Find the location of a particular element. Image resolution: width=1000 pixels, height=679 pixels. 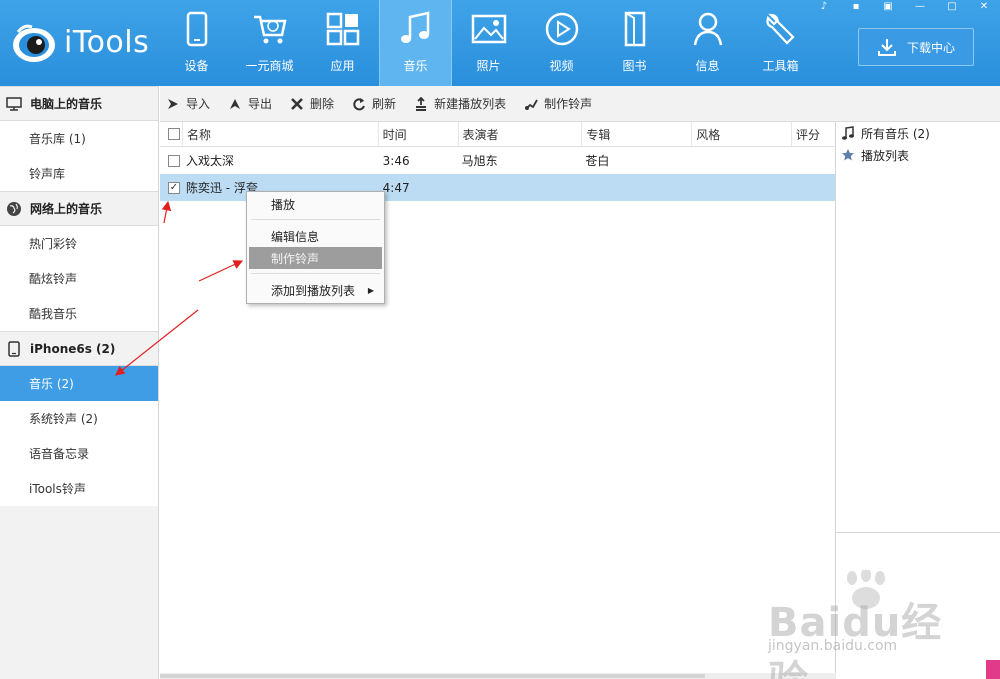

nav-store: 一元商城 is located at coordinates (269, 43).